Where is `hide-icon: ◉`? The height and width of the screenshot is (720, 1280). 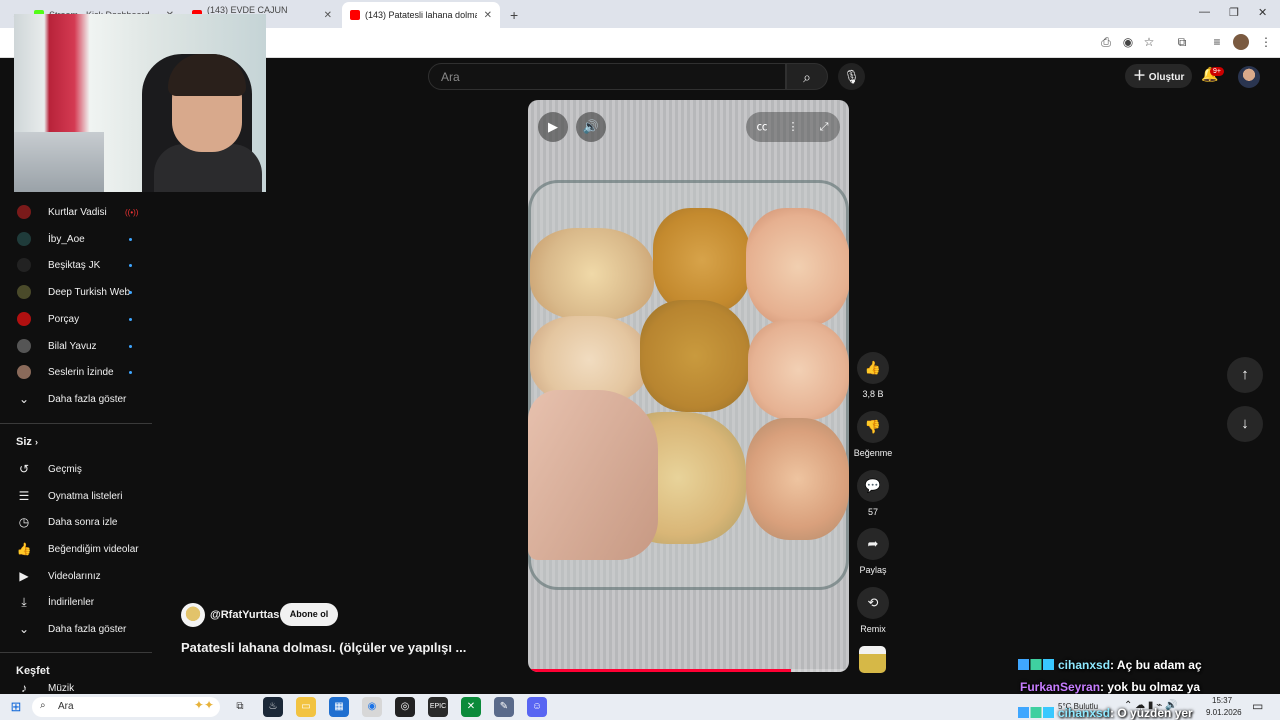 hide-icon: ◉ is located at coordinates (1128, 42).